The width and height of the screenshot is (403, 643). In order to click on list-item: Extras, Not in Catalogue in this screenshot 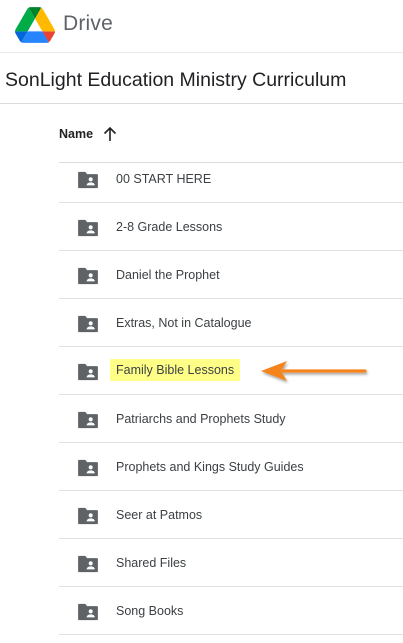, I will do `click(231, 323)`.